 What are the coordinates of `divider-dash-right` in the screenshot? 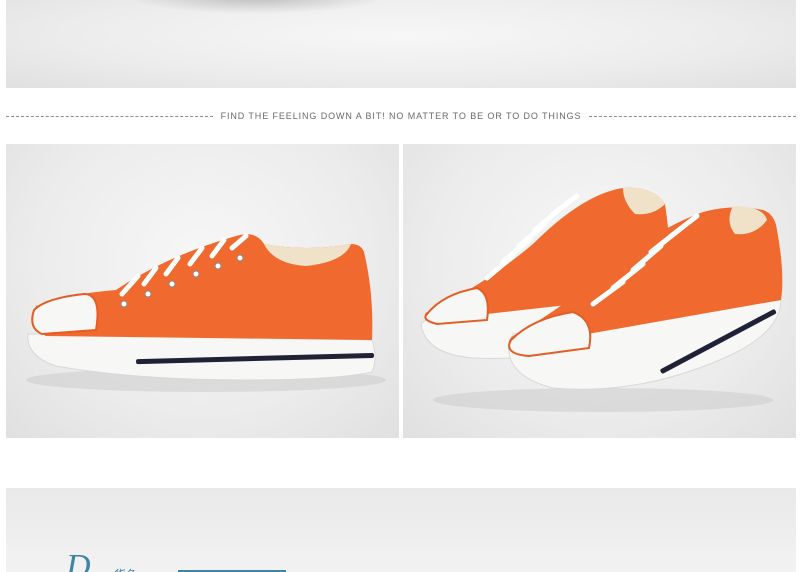 It's located at (692, 116).